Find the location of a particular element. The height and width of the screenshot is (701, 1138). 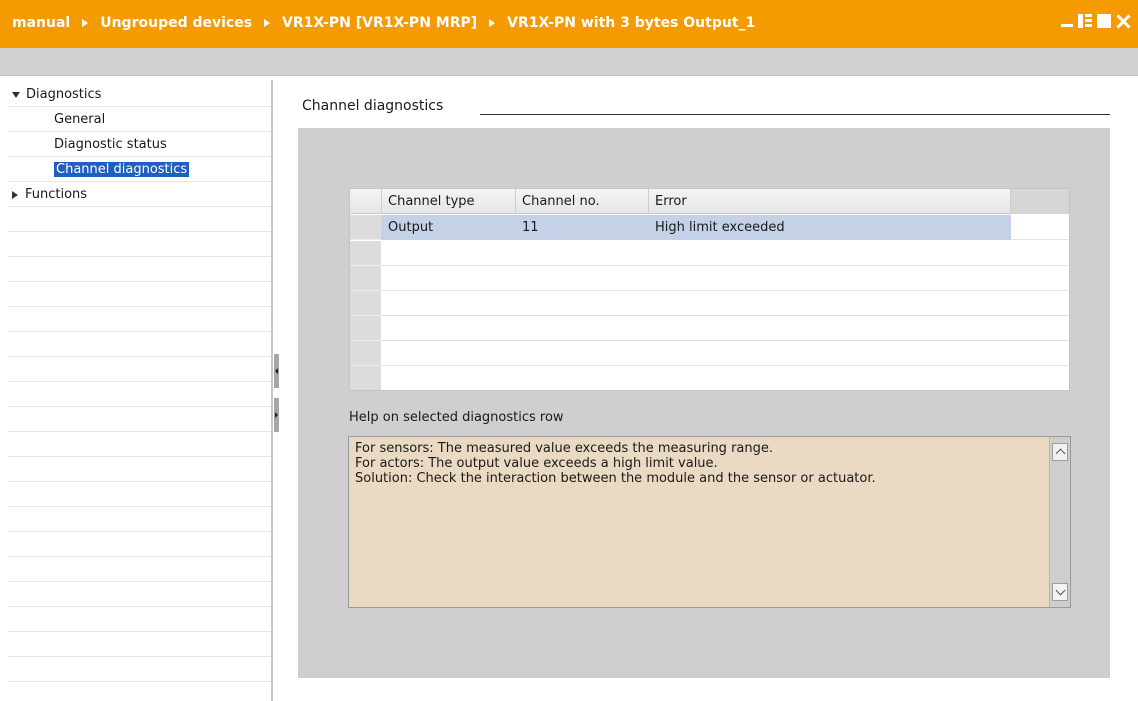

help-scrollbar is located at coordinates (1059, 522).